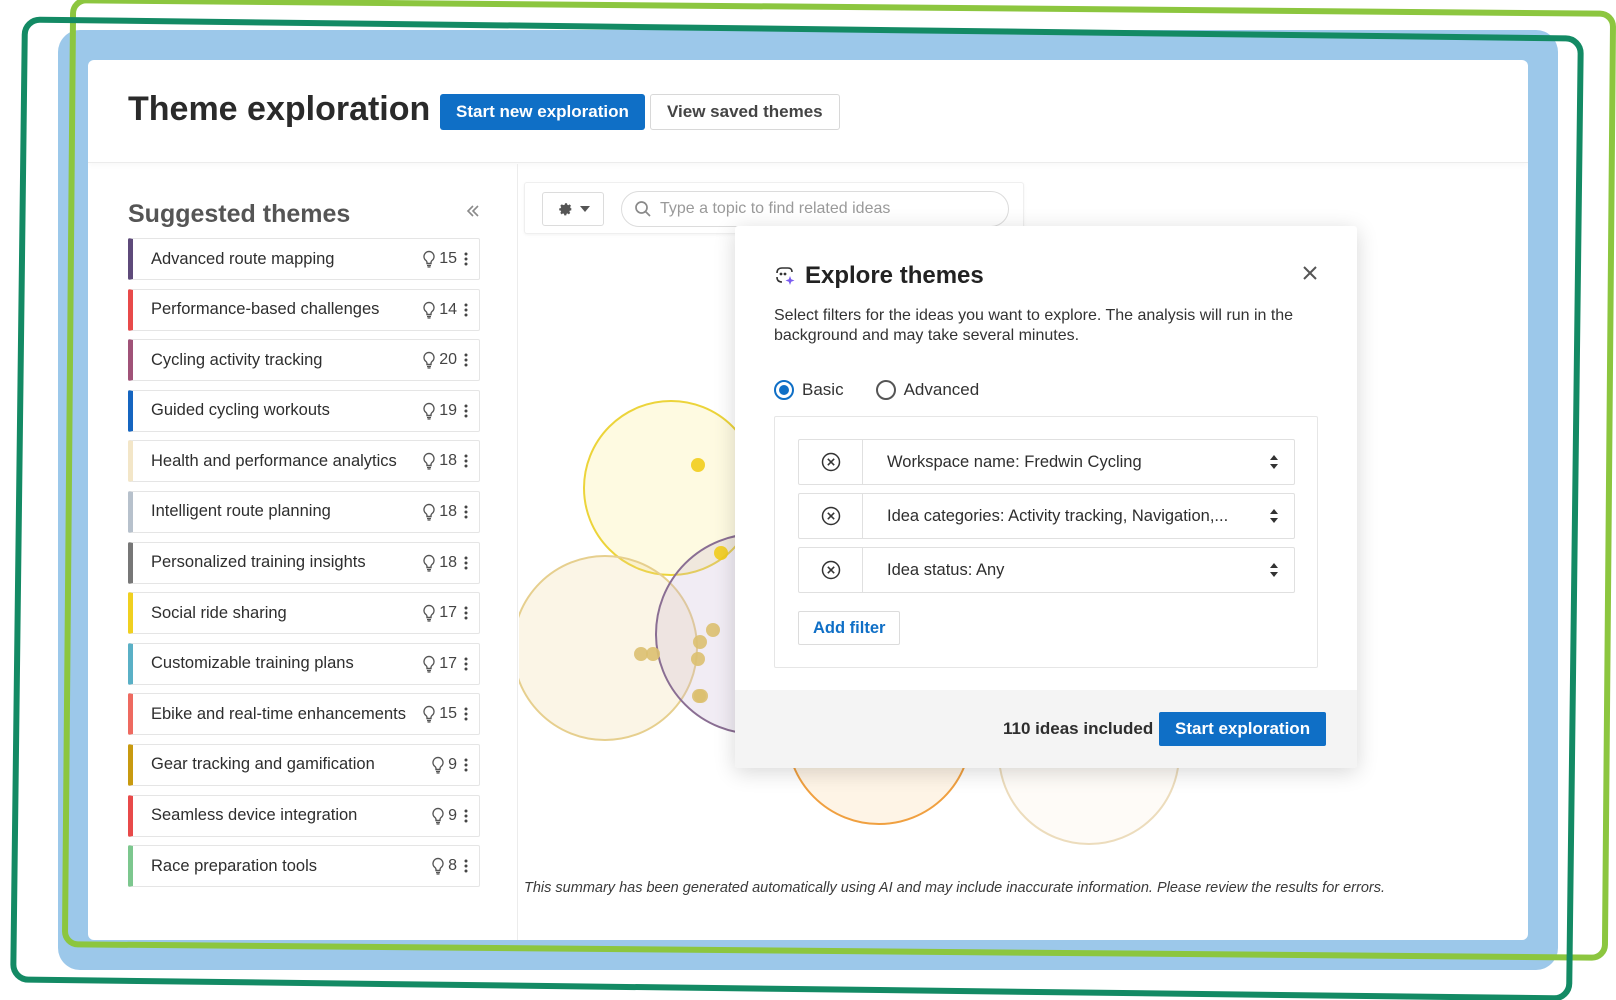 The height and width of the screenshot is (1000, 1616). Describe the element at coordinates (643, 209) in the screenshot. I see `search-icon` at that location.